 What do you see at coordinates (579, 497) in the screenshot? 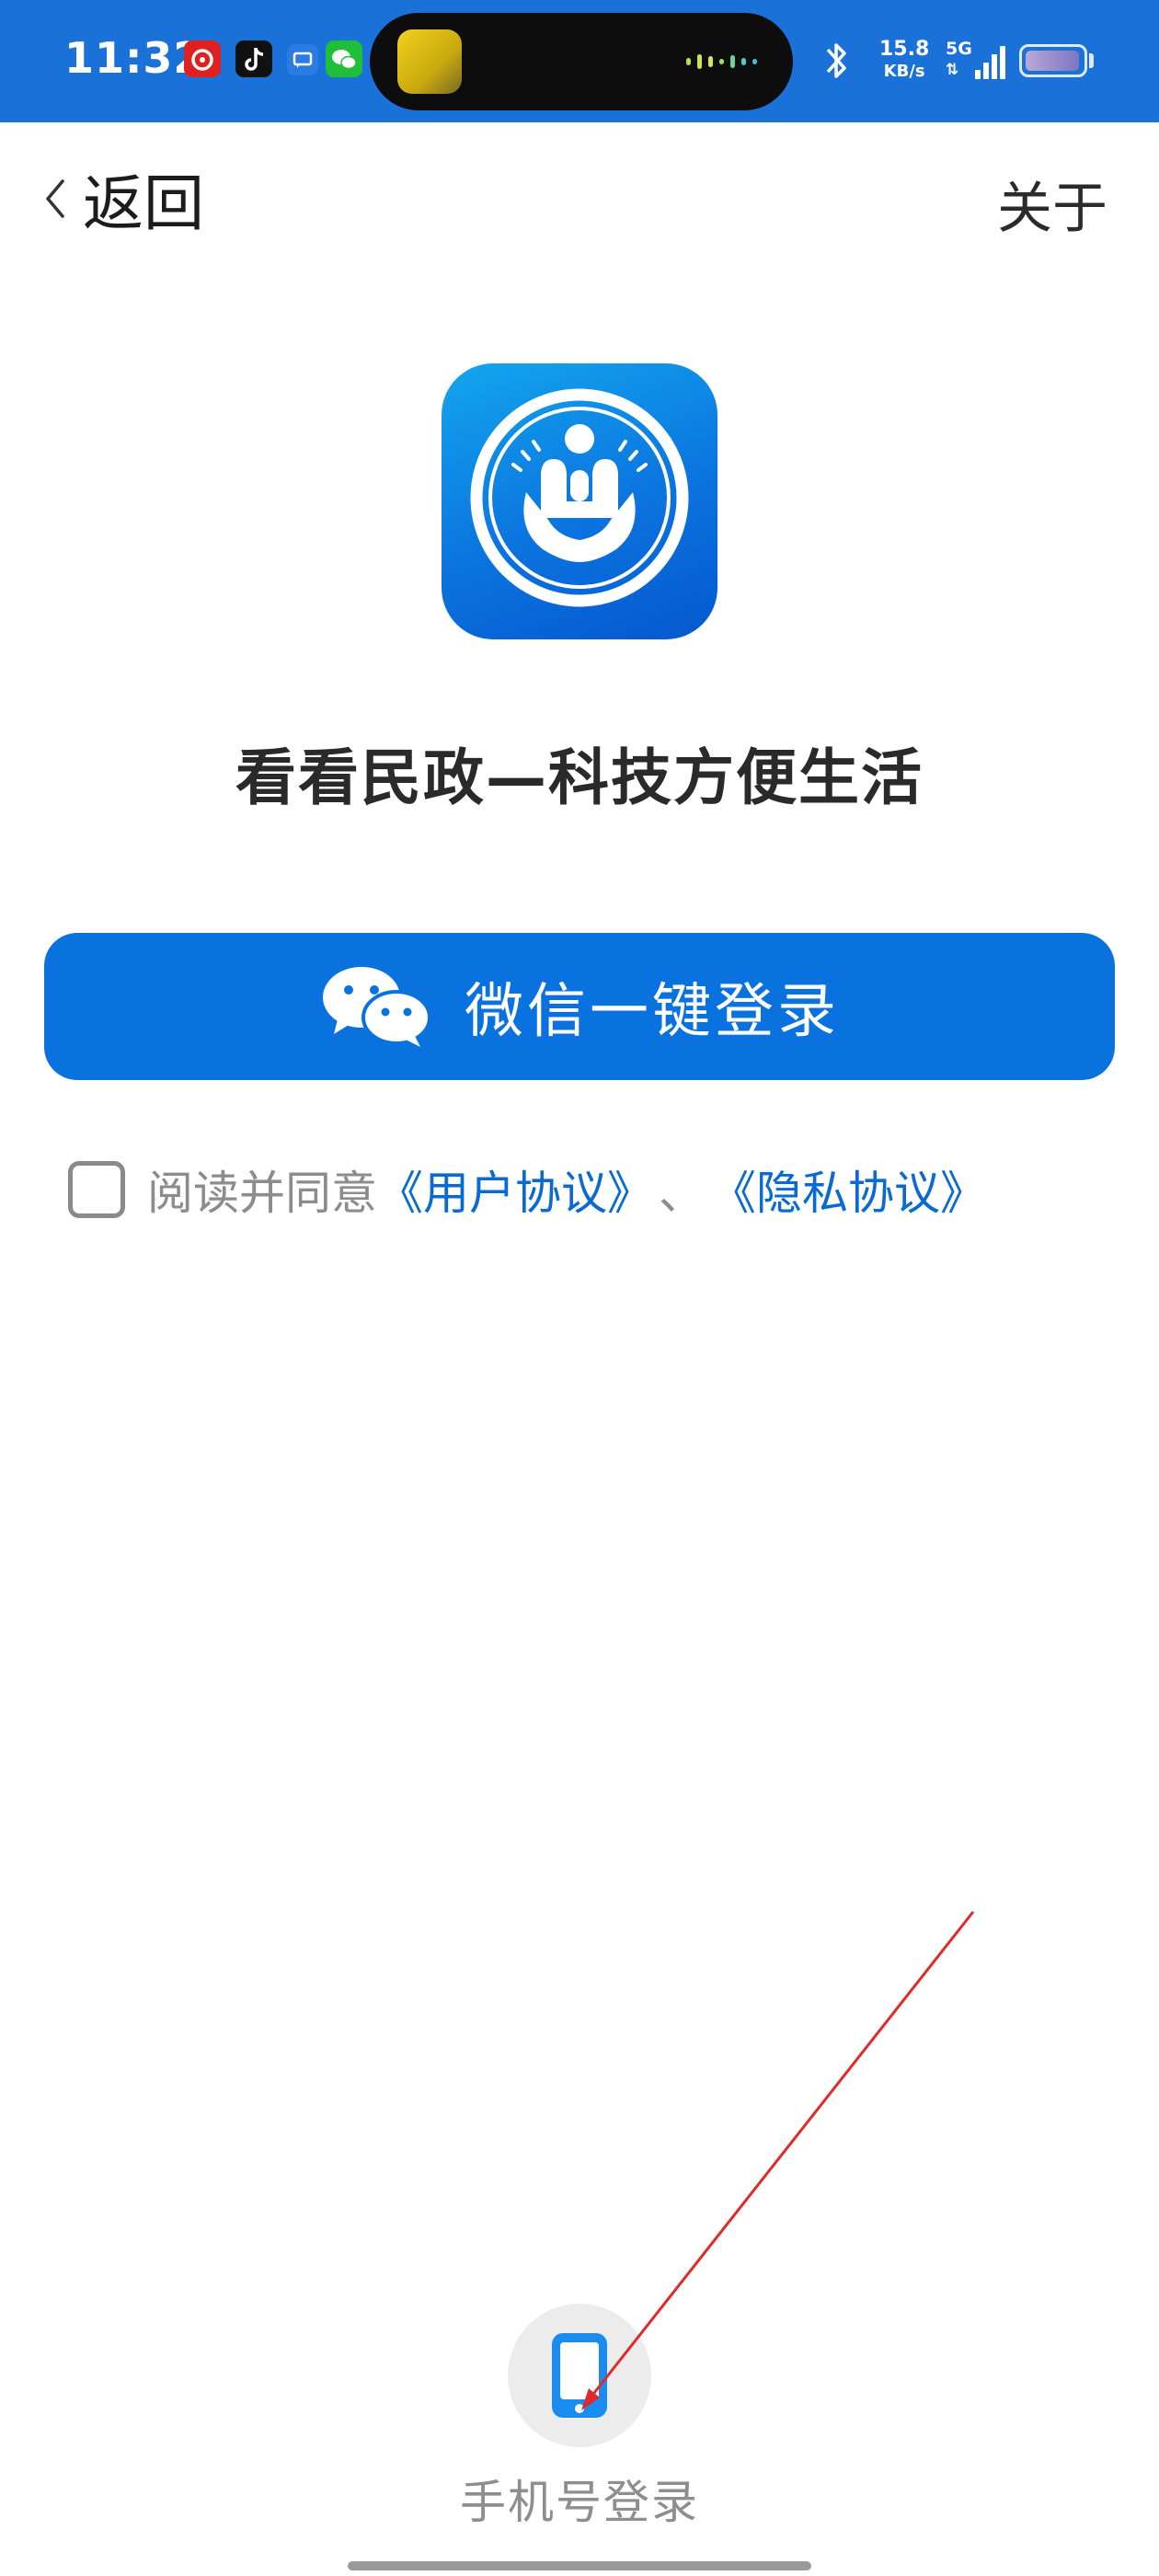
I see `civil-affairs-logo-icon` at bounding box center [579, 497].